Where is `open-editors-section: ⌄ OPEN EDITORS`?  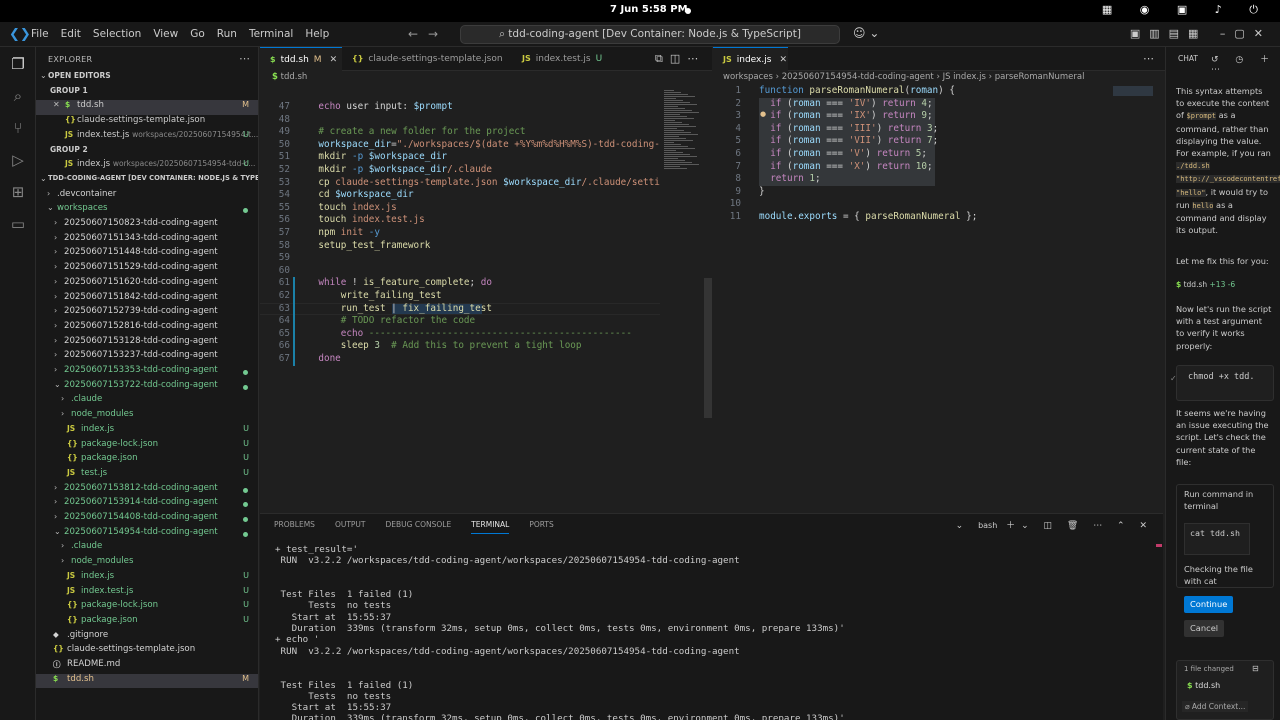
open-editors-section: ⌄ OPEN EDITORS is located at coordinates (147, 78).